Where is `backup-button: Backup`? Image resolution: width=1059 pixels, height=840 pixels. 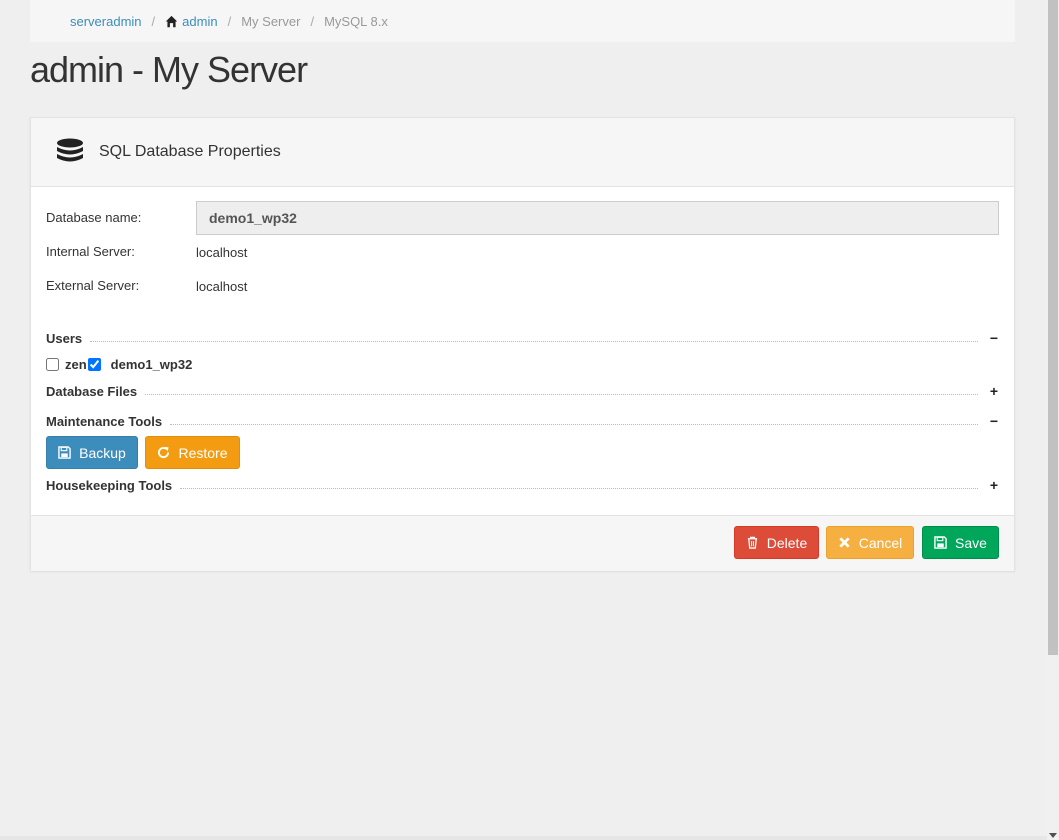
backup-button: Backup is located at coordinates (92, 452).